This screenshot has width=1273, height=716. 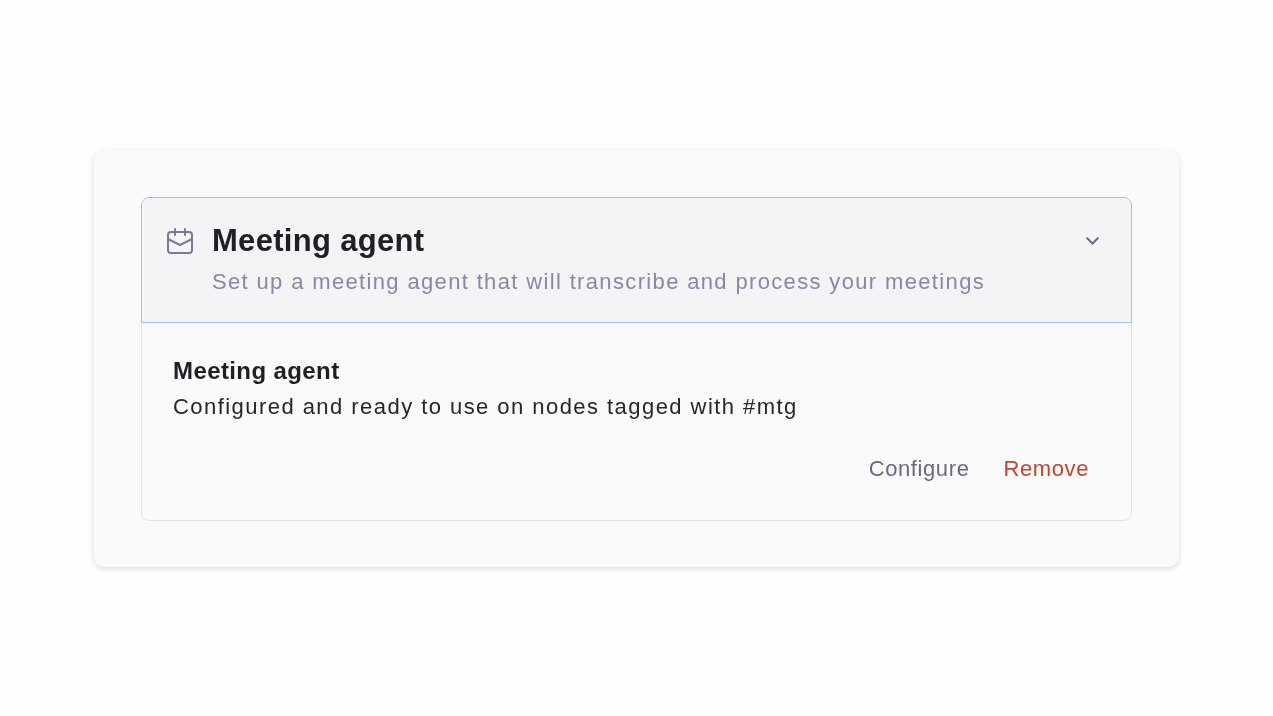 I want to click on chevron-down-icon, so click(x=1092, y=241).